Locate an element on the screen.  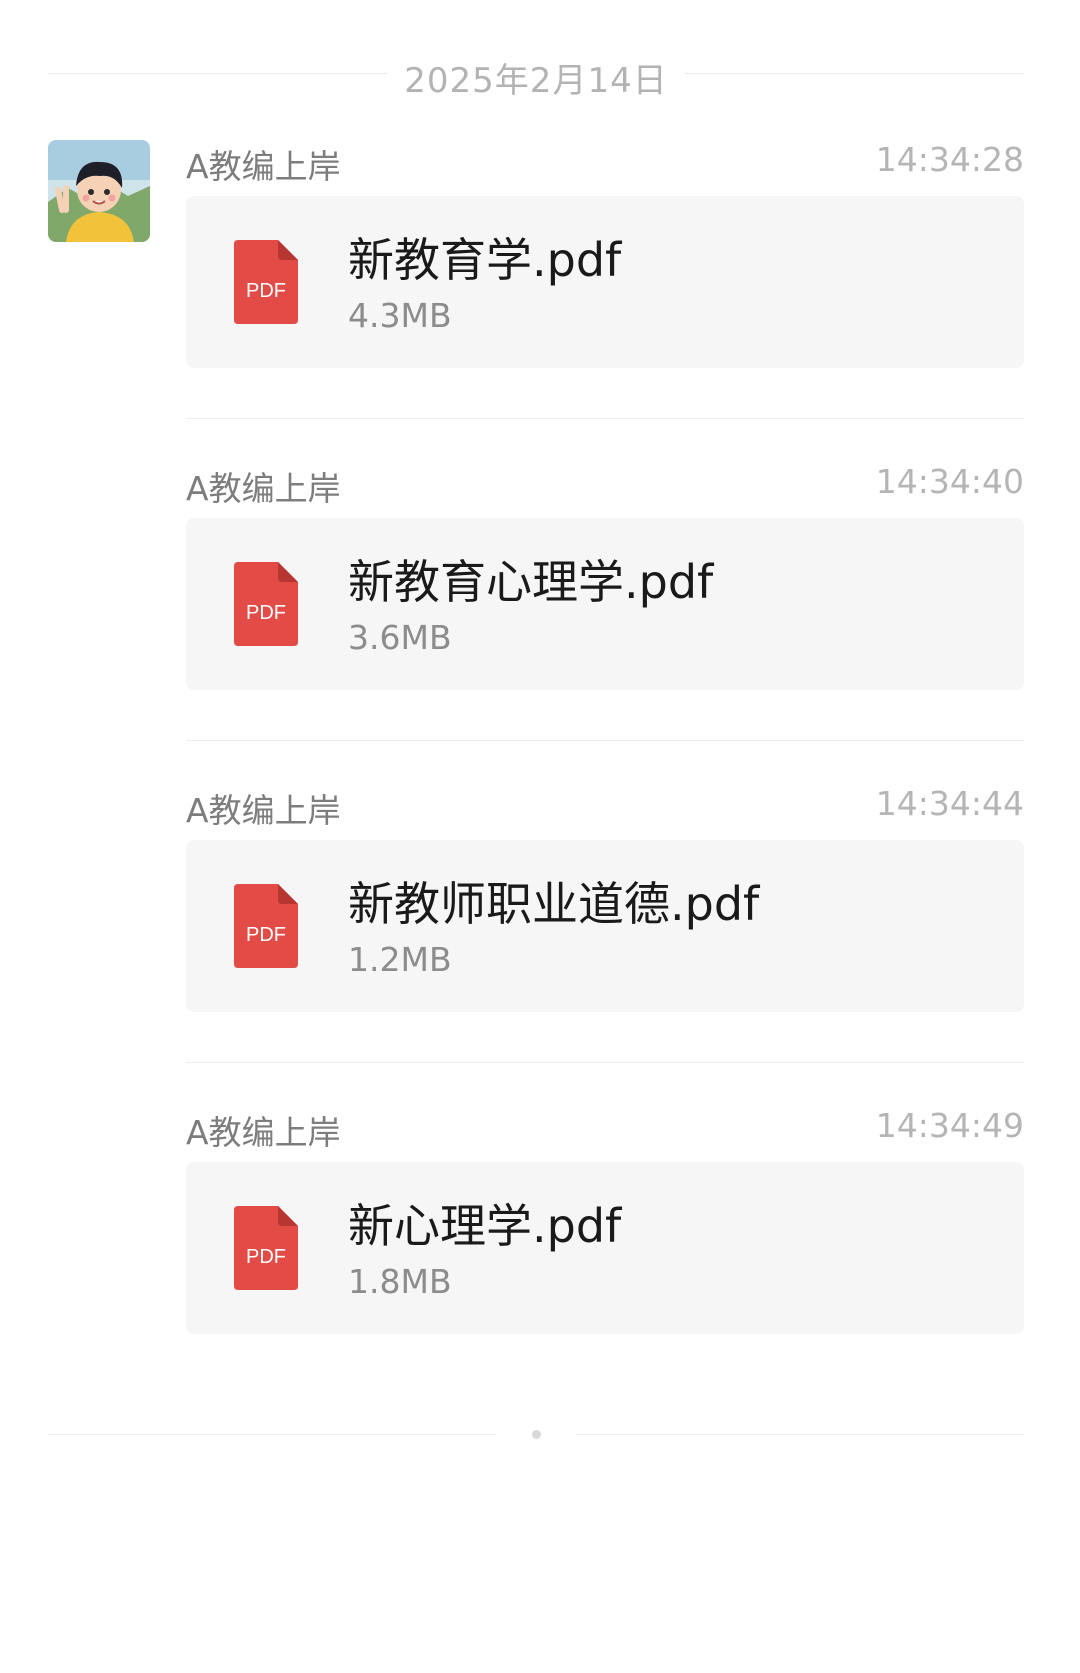
end-divider is located at coordinates (536, 1435).